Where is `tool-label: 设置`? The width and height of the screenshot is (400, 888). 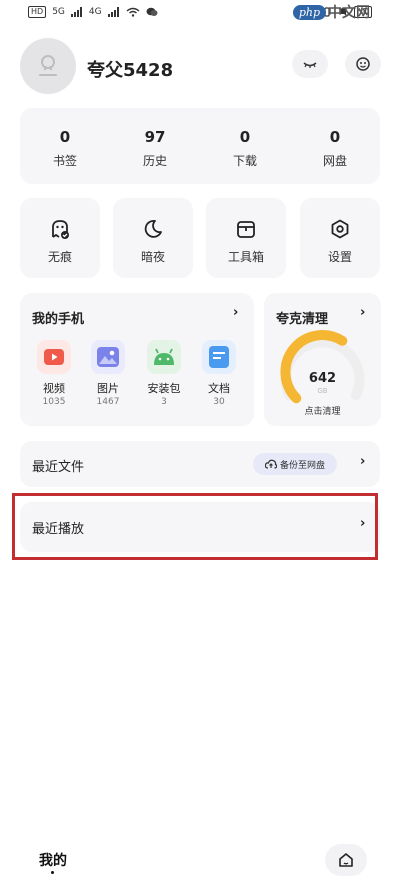 tool-label: 设置 is located at coordinates (339, 257).